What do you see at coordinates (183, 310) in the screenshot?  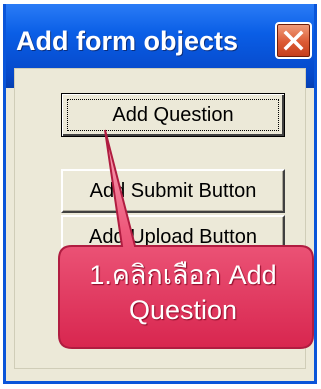 I see `callout-line-2: Question` at bounding box center [183, 310].